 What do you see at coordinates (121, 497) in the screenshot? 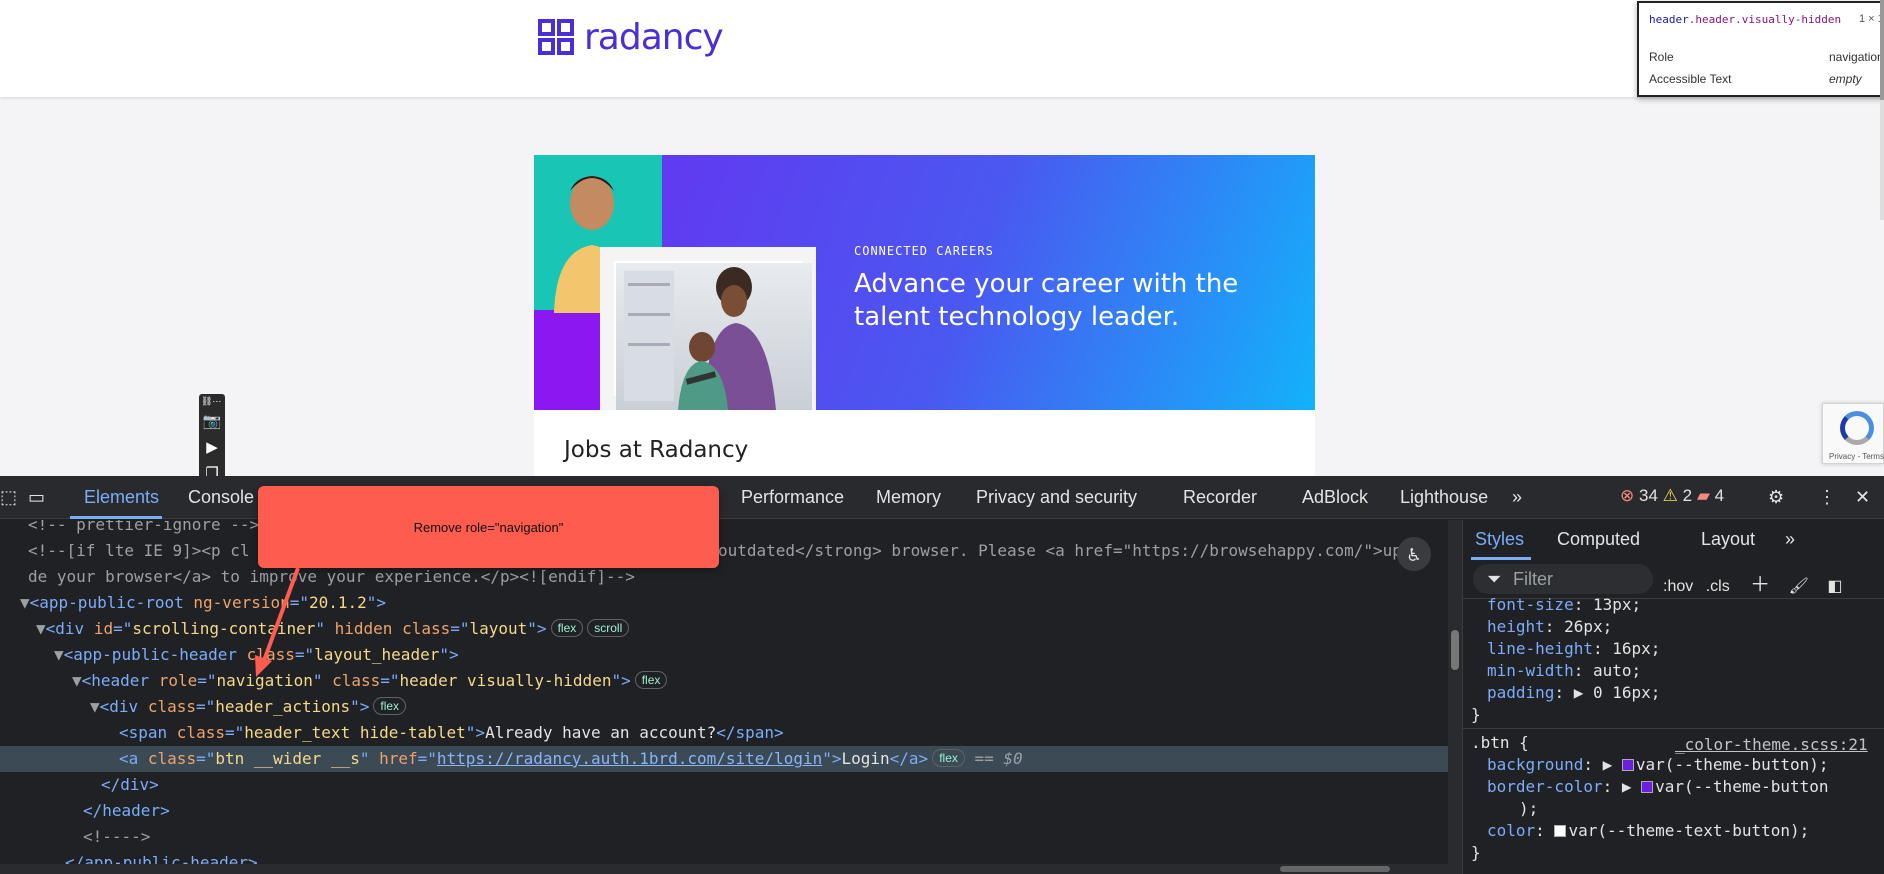
I see `tab-elements: Elements` at bounding box center [121, 497].